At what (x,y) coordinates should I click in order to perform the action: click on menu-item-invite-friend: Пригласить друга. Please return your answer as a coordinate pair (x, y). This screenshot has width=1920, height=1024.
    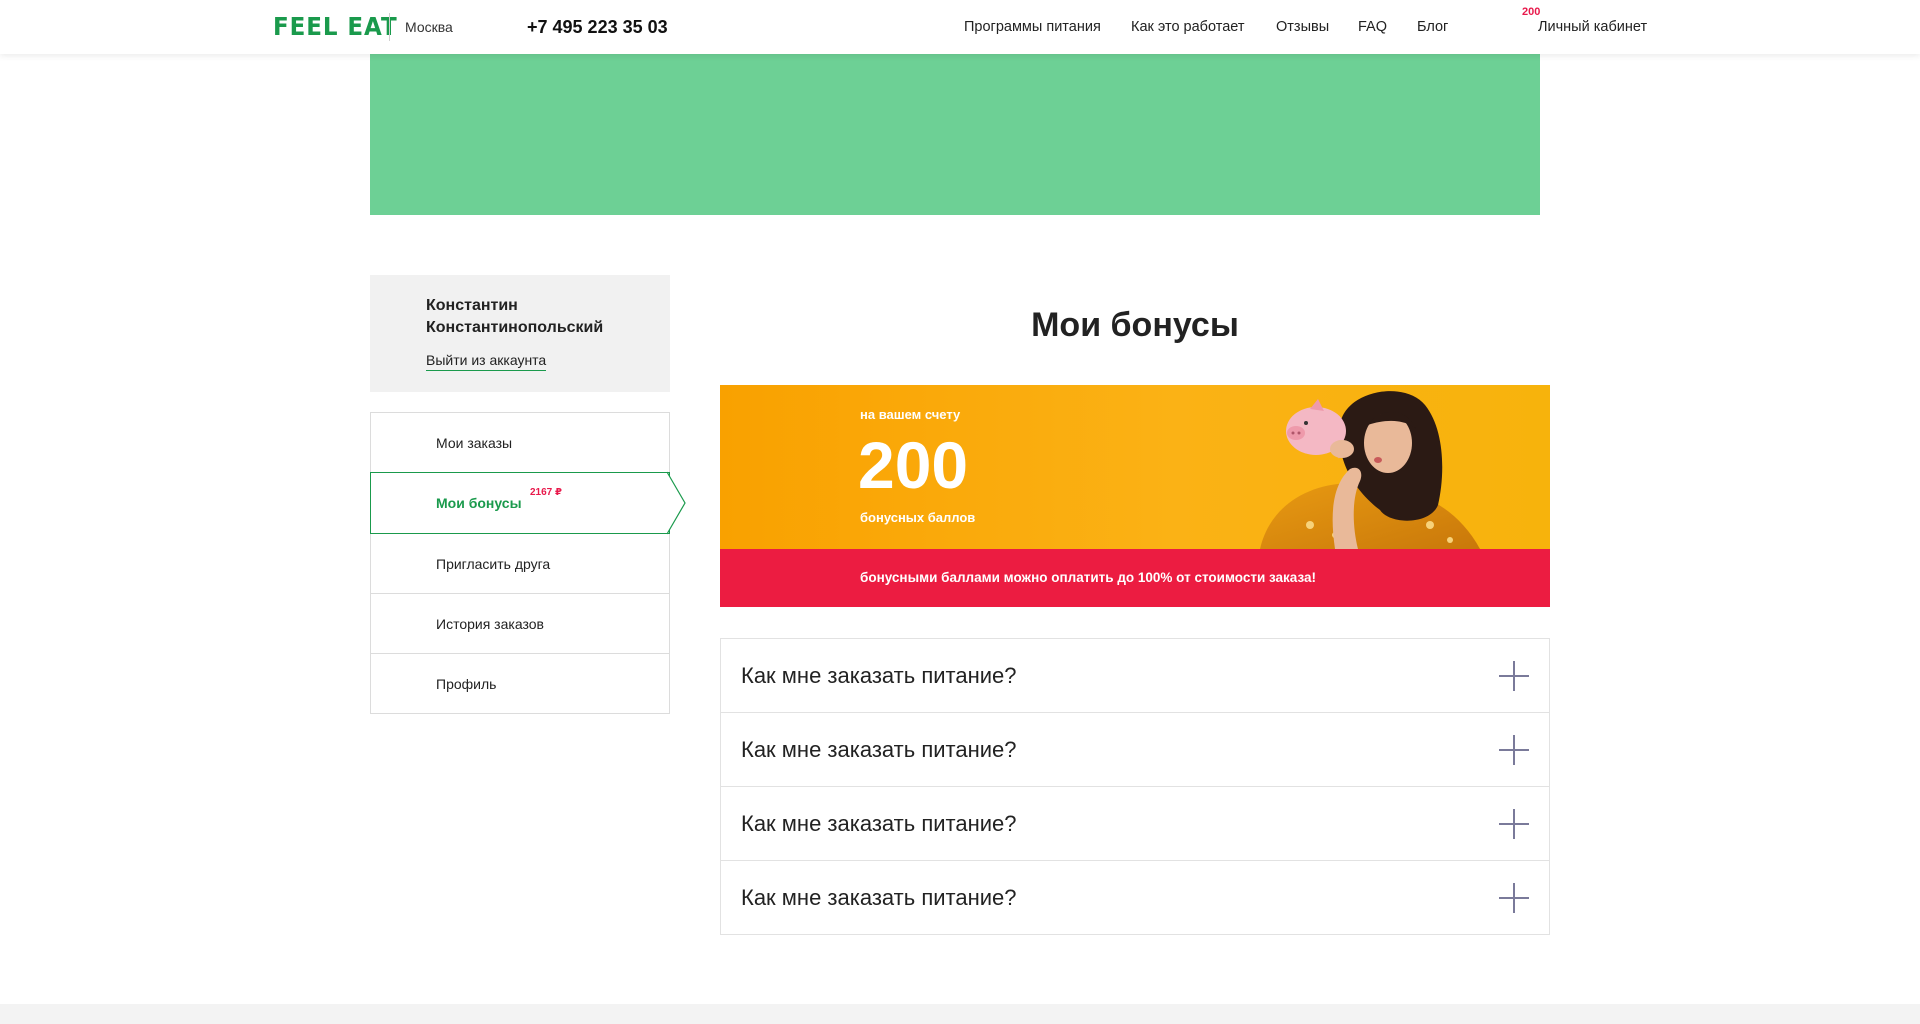
    Looking at the image, I should click on (520, 564).